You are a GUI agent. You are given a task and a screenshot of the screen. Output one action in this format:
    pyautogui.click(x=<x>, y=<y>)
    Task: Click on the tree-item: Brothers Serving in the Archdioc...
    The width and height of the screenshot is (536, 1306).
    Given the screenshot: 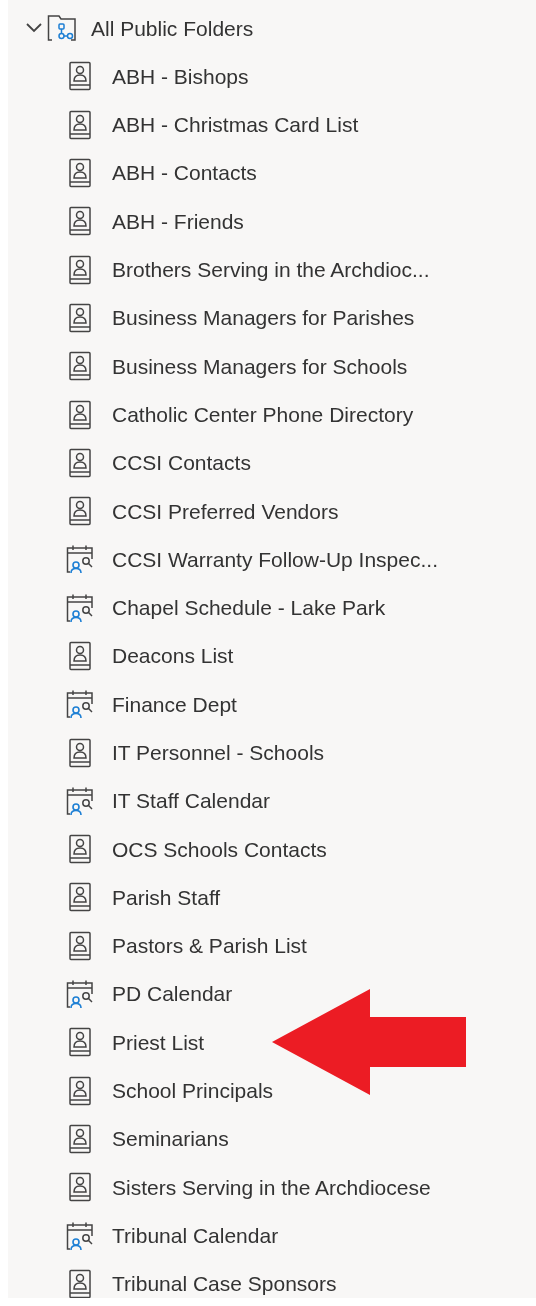 What is the action you would take?
    pyautogui.click(x=271, y=270)
    